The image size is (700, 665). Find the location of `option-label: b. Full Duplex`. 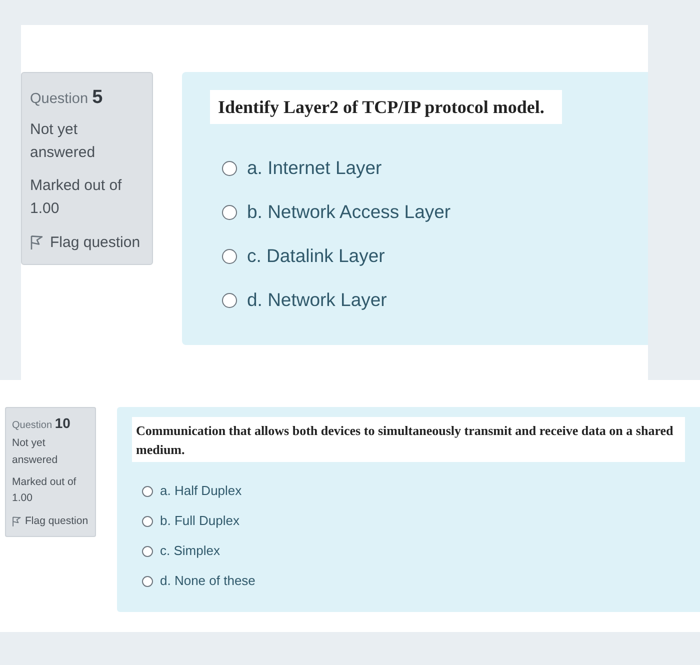

option-label: b. Full Duplex is located at coordinates (200, 521).